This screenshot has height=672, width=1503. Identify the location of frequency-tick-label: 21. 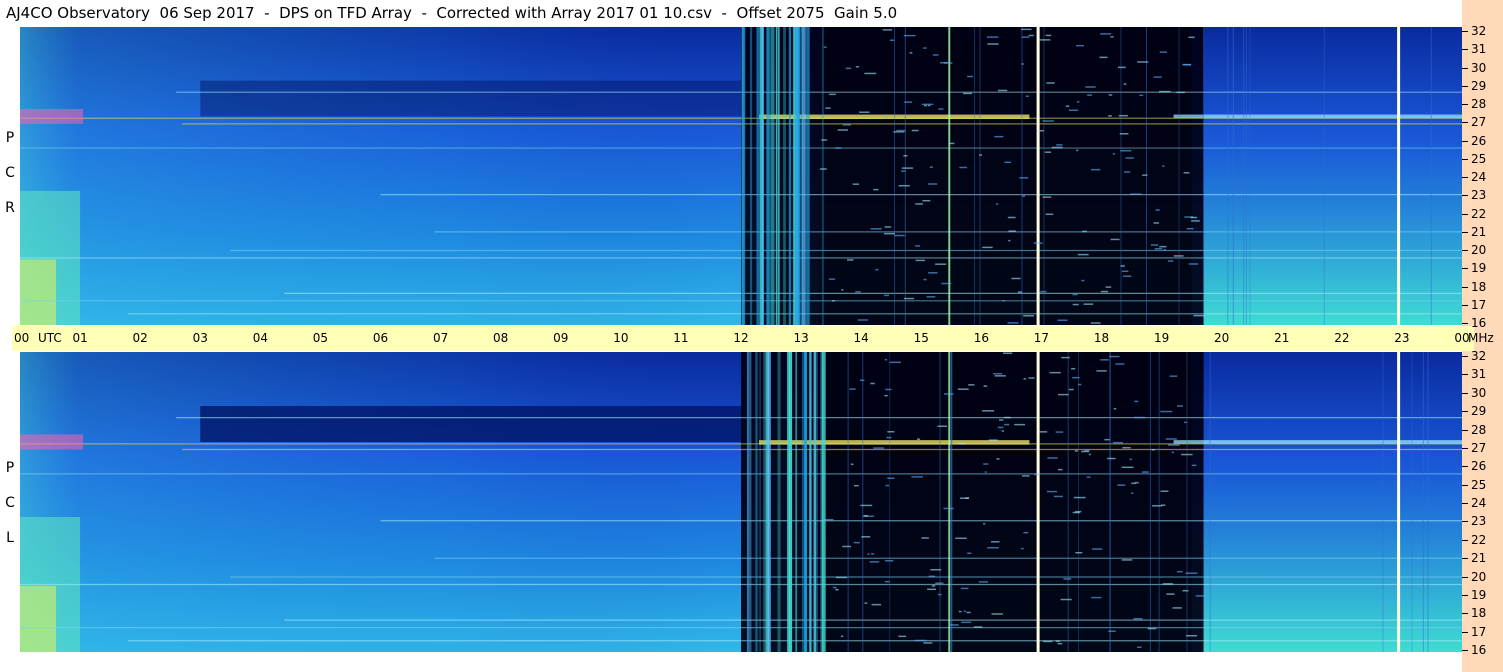
(1474, 558).